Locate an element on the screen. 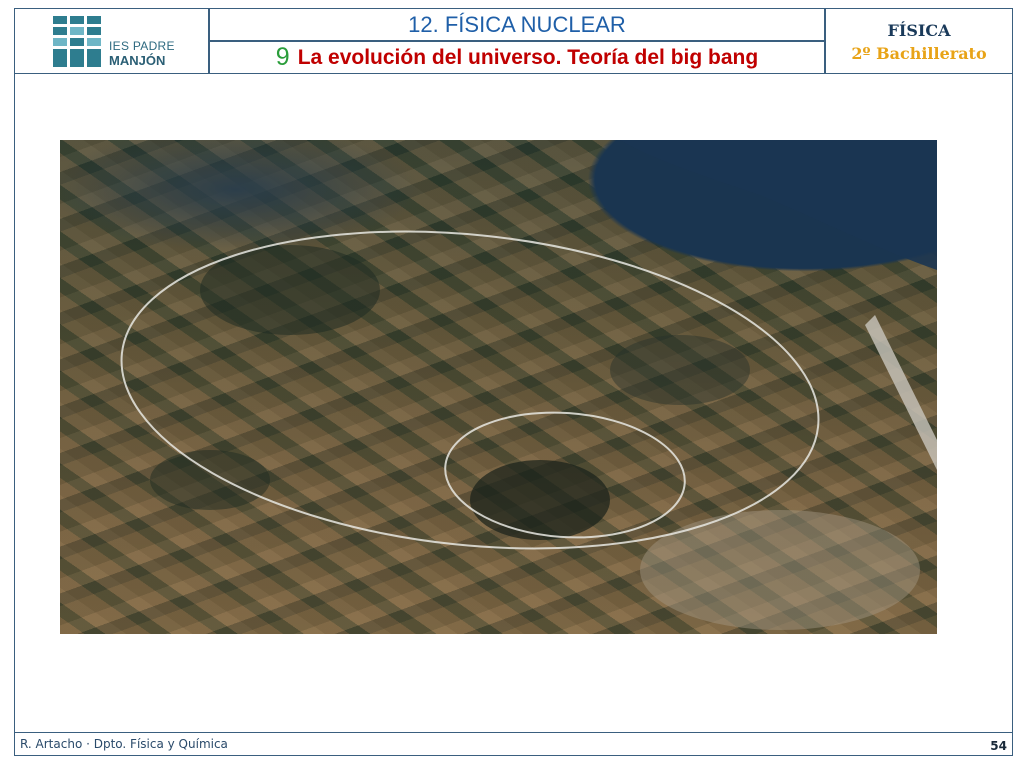 The height and width of the screenshot is (768, 1024). subject-box: FÍSICA 2º Bachillerato is located at coordinates (919, 41).